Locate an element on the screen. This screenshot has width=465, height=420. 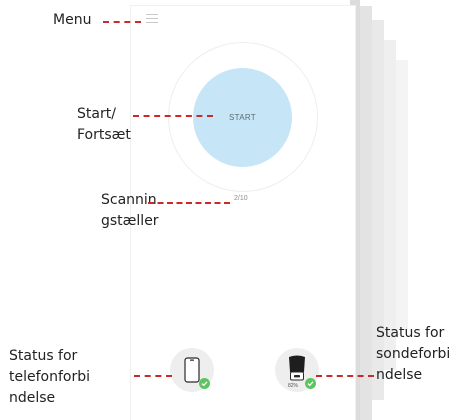
annotation-line-scan-counter is located at coordinates (189, 203).